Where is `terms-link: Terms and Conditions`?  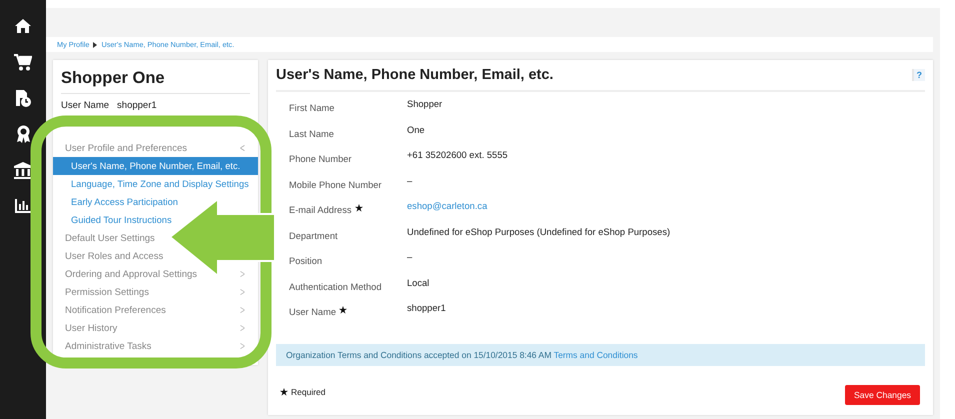 terms-link: Terms and Conditions is located at coordinates (596, 355).